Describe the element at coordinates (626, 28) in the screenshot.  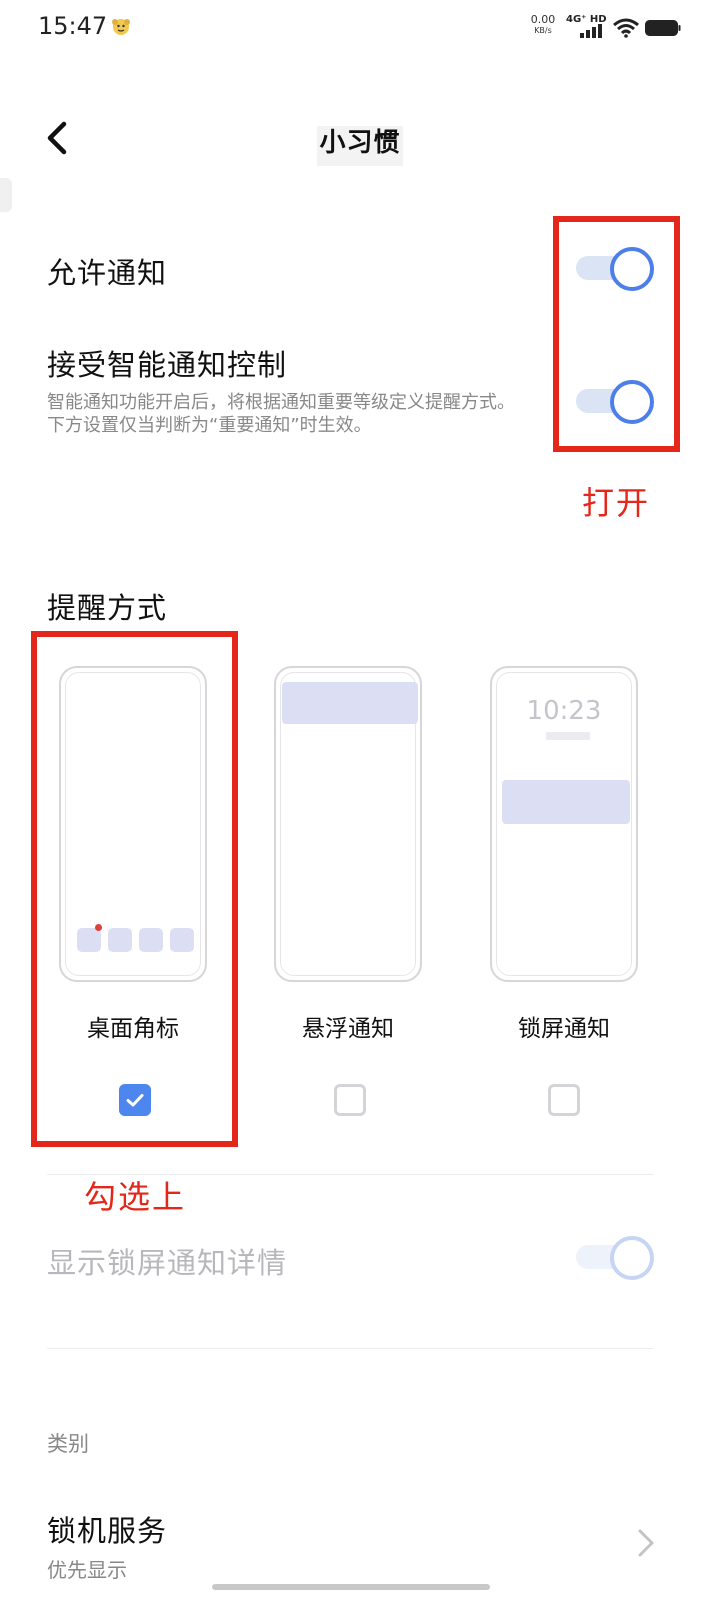
I see `wifi-icon` at that location.